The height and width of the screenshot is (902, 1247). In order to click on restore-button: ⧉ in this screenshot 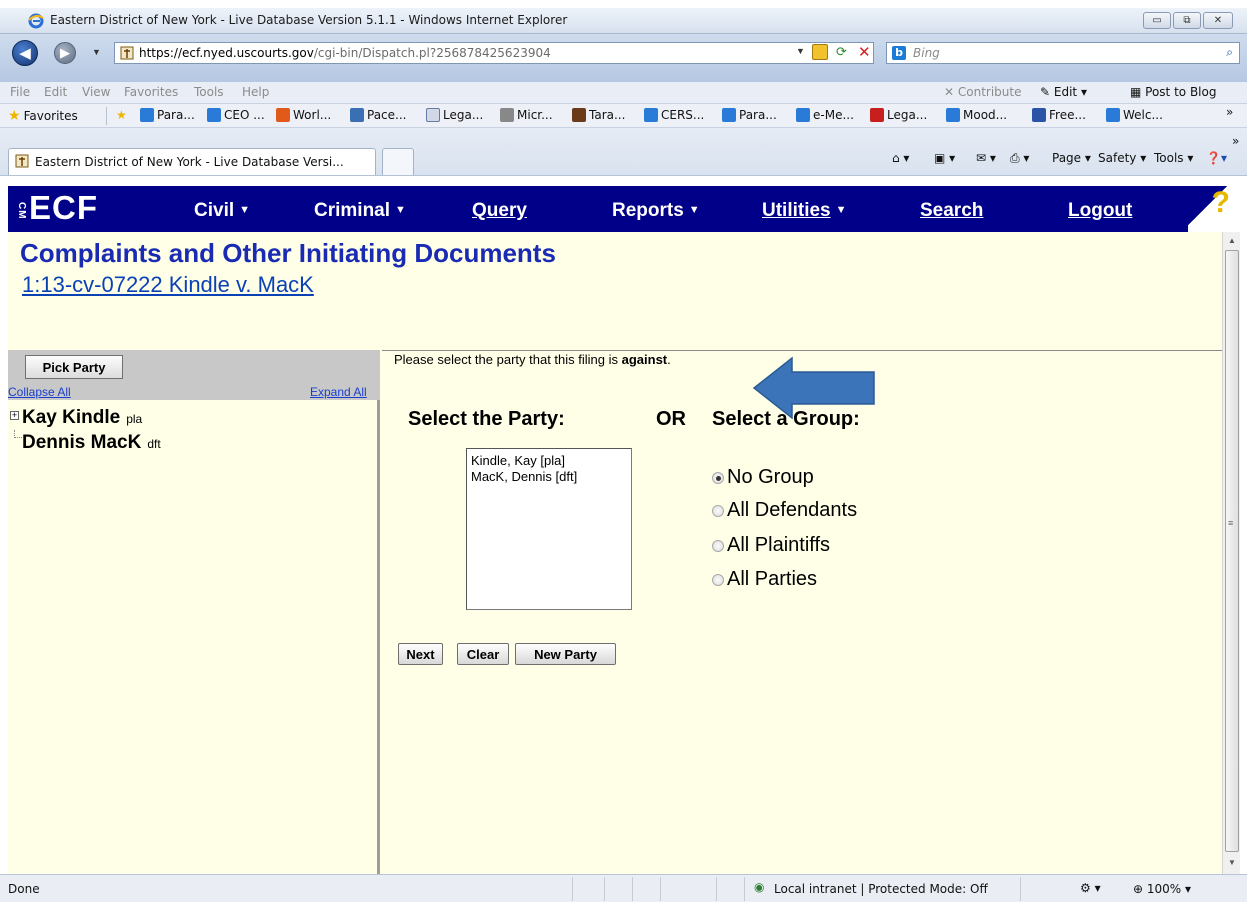, I will do `click(1187, 20)`.